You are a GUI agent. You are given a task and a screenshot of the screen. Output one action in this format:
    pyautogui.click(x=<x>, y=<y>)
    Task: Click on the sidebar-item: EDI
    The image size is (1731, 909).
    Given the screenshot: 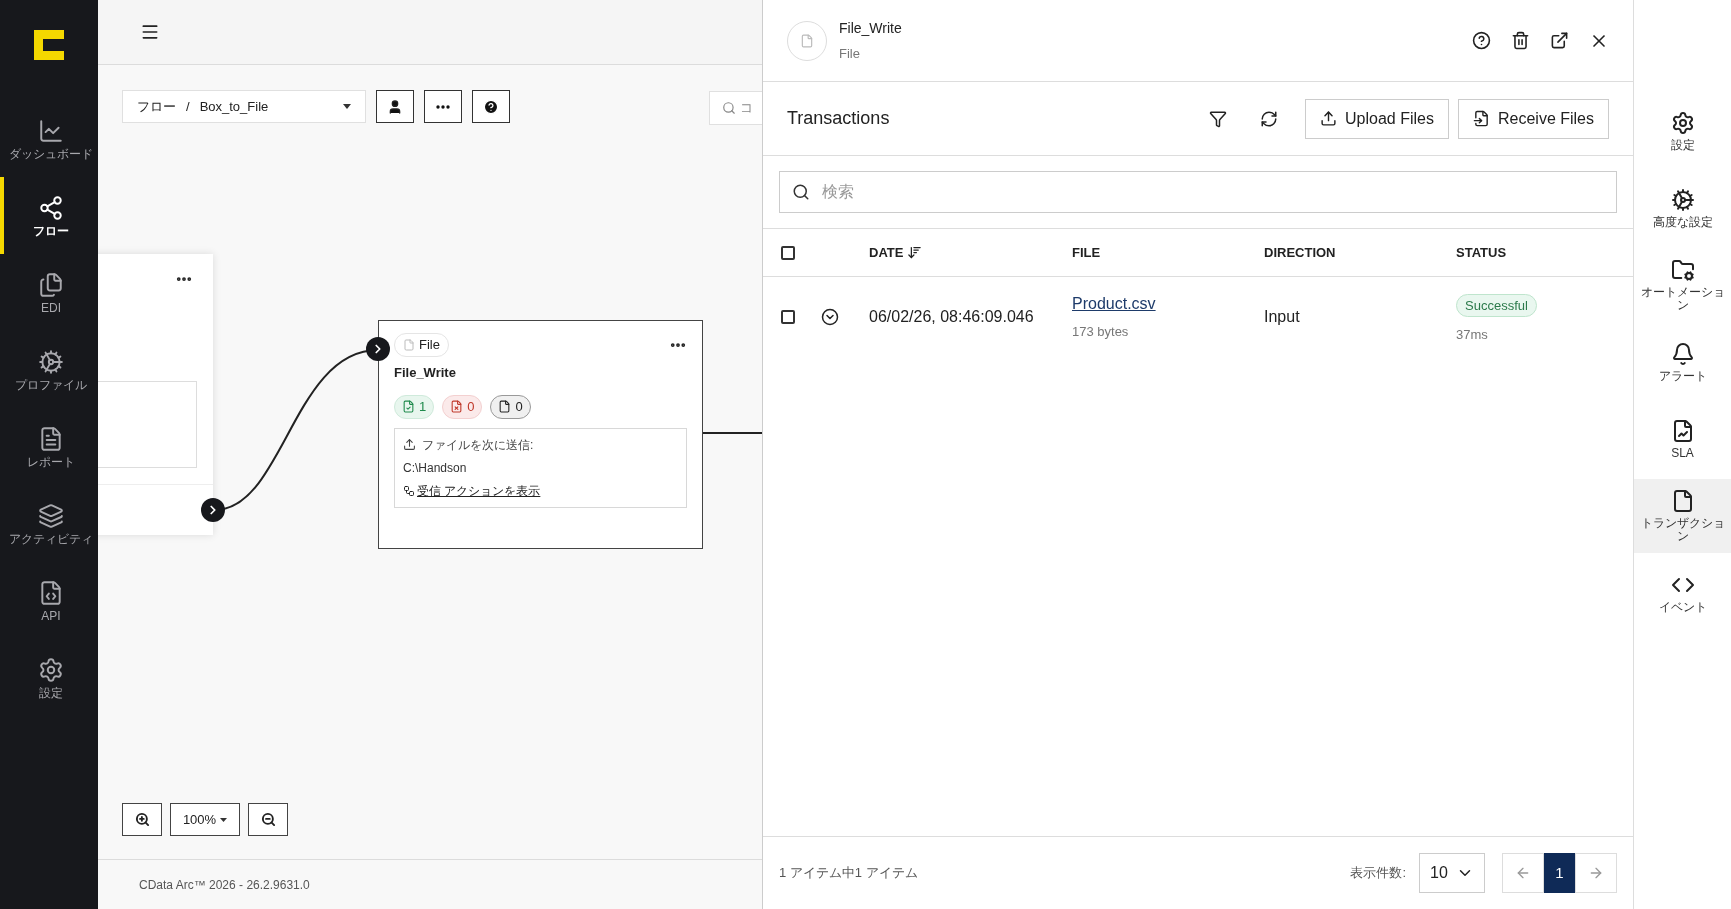 What is the action you would take?
    pyautogui.click(x=49, y=292)
    